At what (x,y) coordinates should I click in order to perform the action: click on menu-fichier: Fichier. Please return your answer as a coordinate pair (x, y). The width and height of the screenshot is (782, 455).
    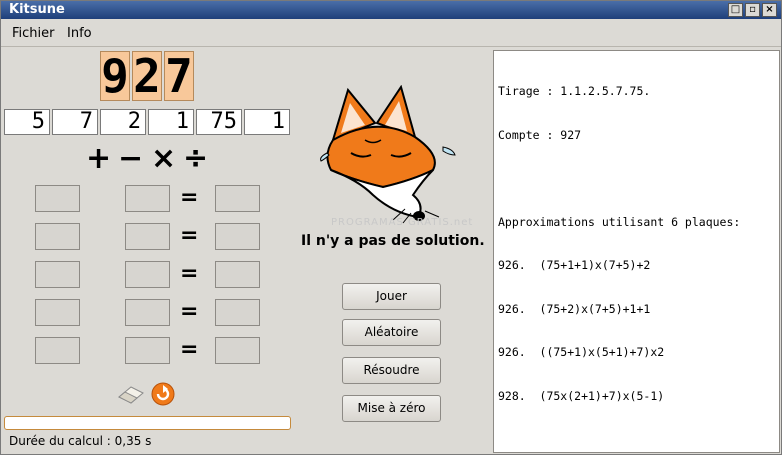
    Looking at the image, I should click on (33, 33).